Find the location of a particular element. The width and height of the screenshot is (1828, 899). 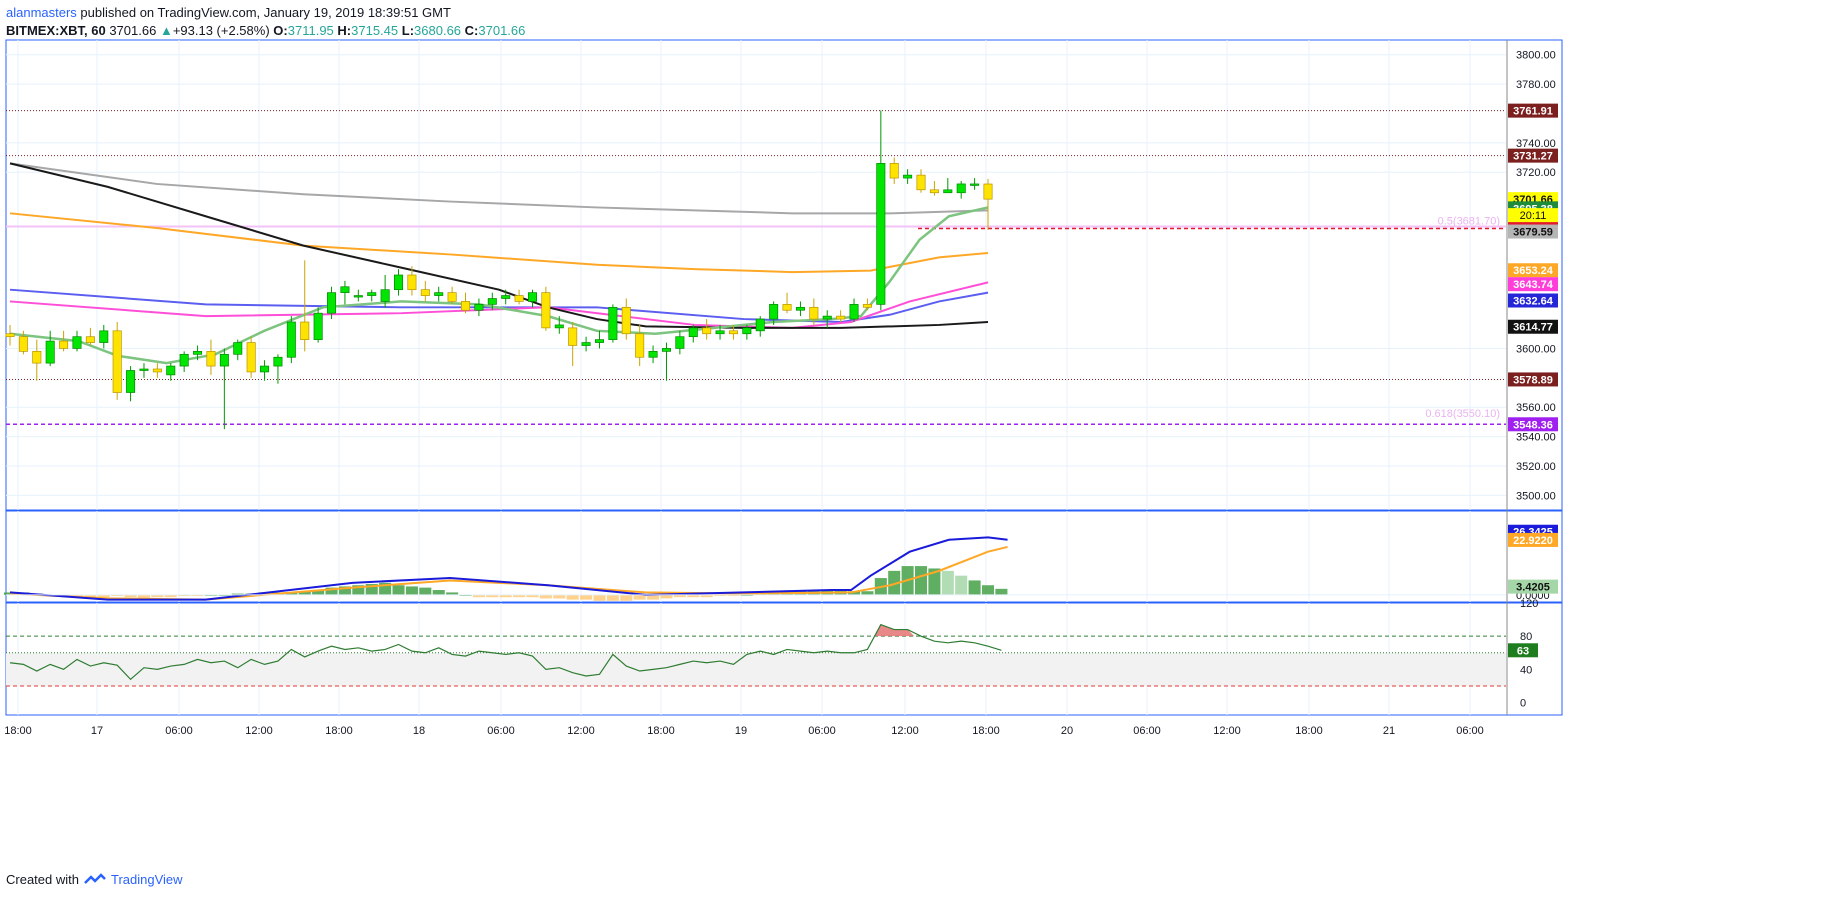

x-tick-label: 17 is located at coordinates (97, 731).